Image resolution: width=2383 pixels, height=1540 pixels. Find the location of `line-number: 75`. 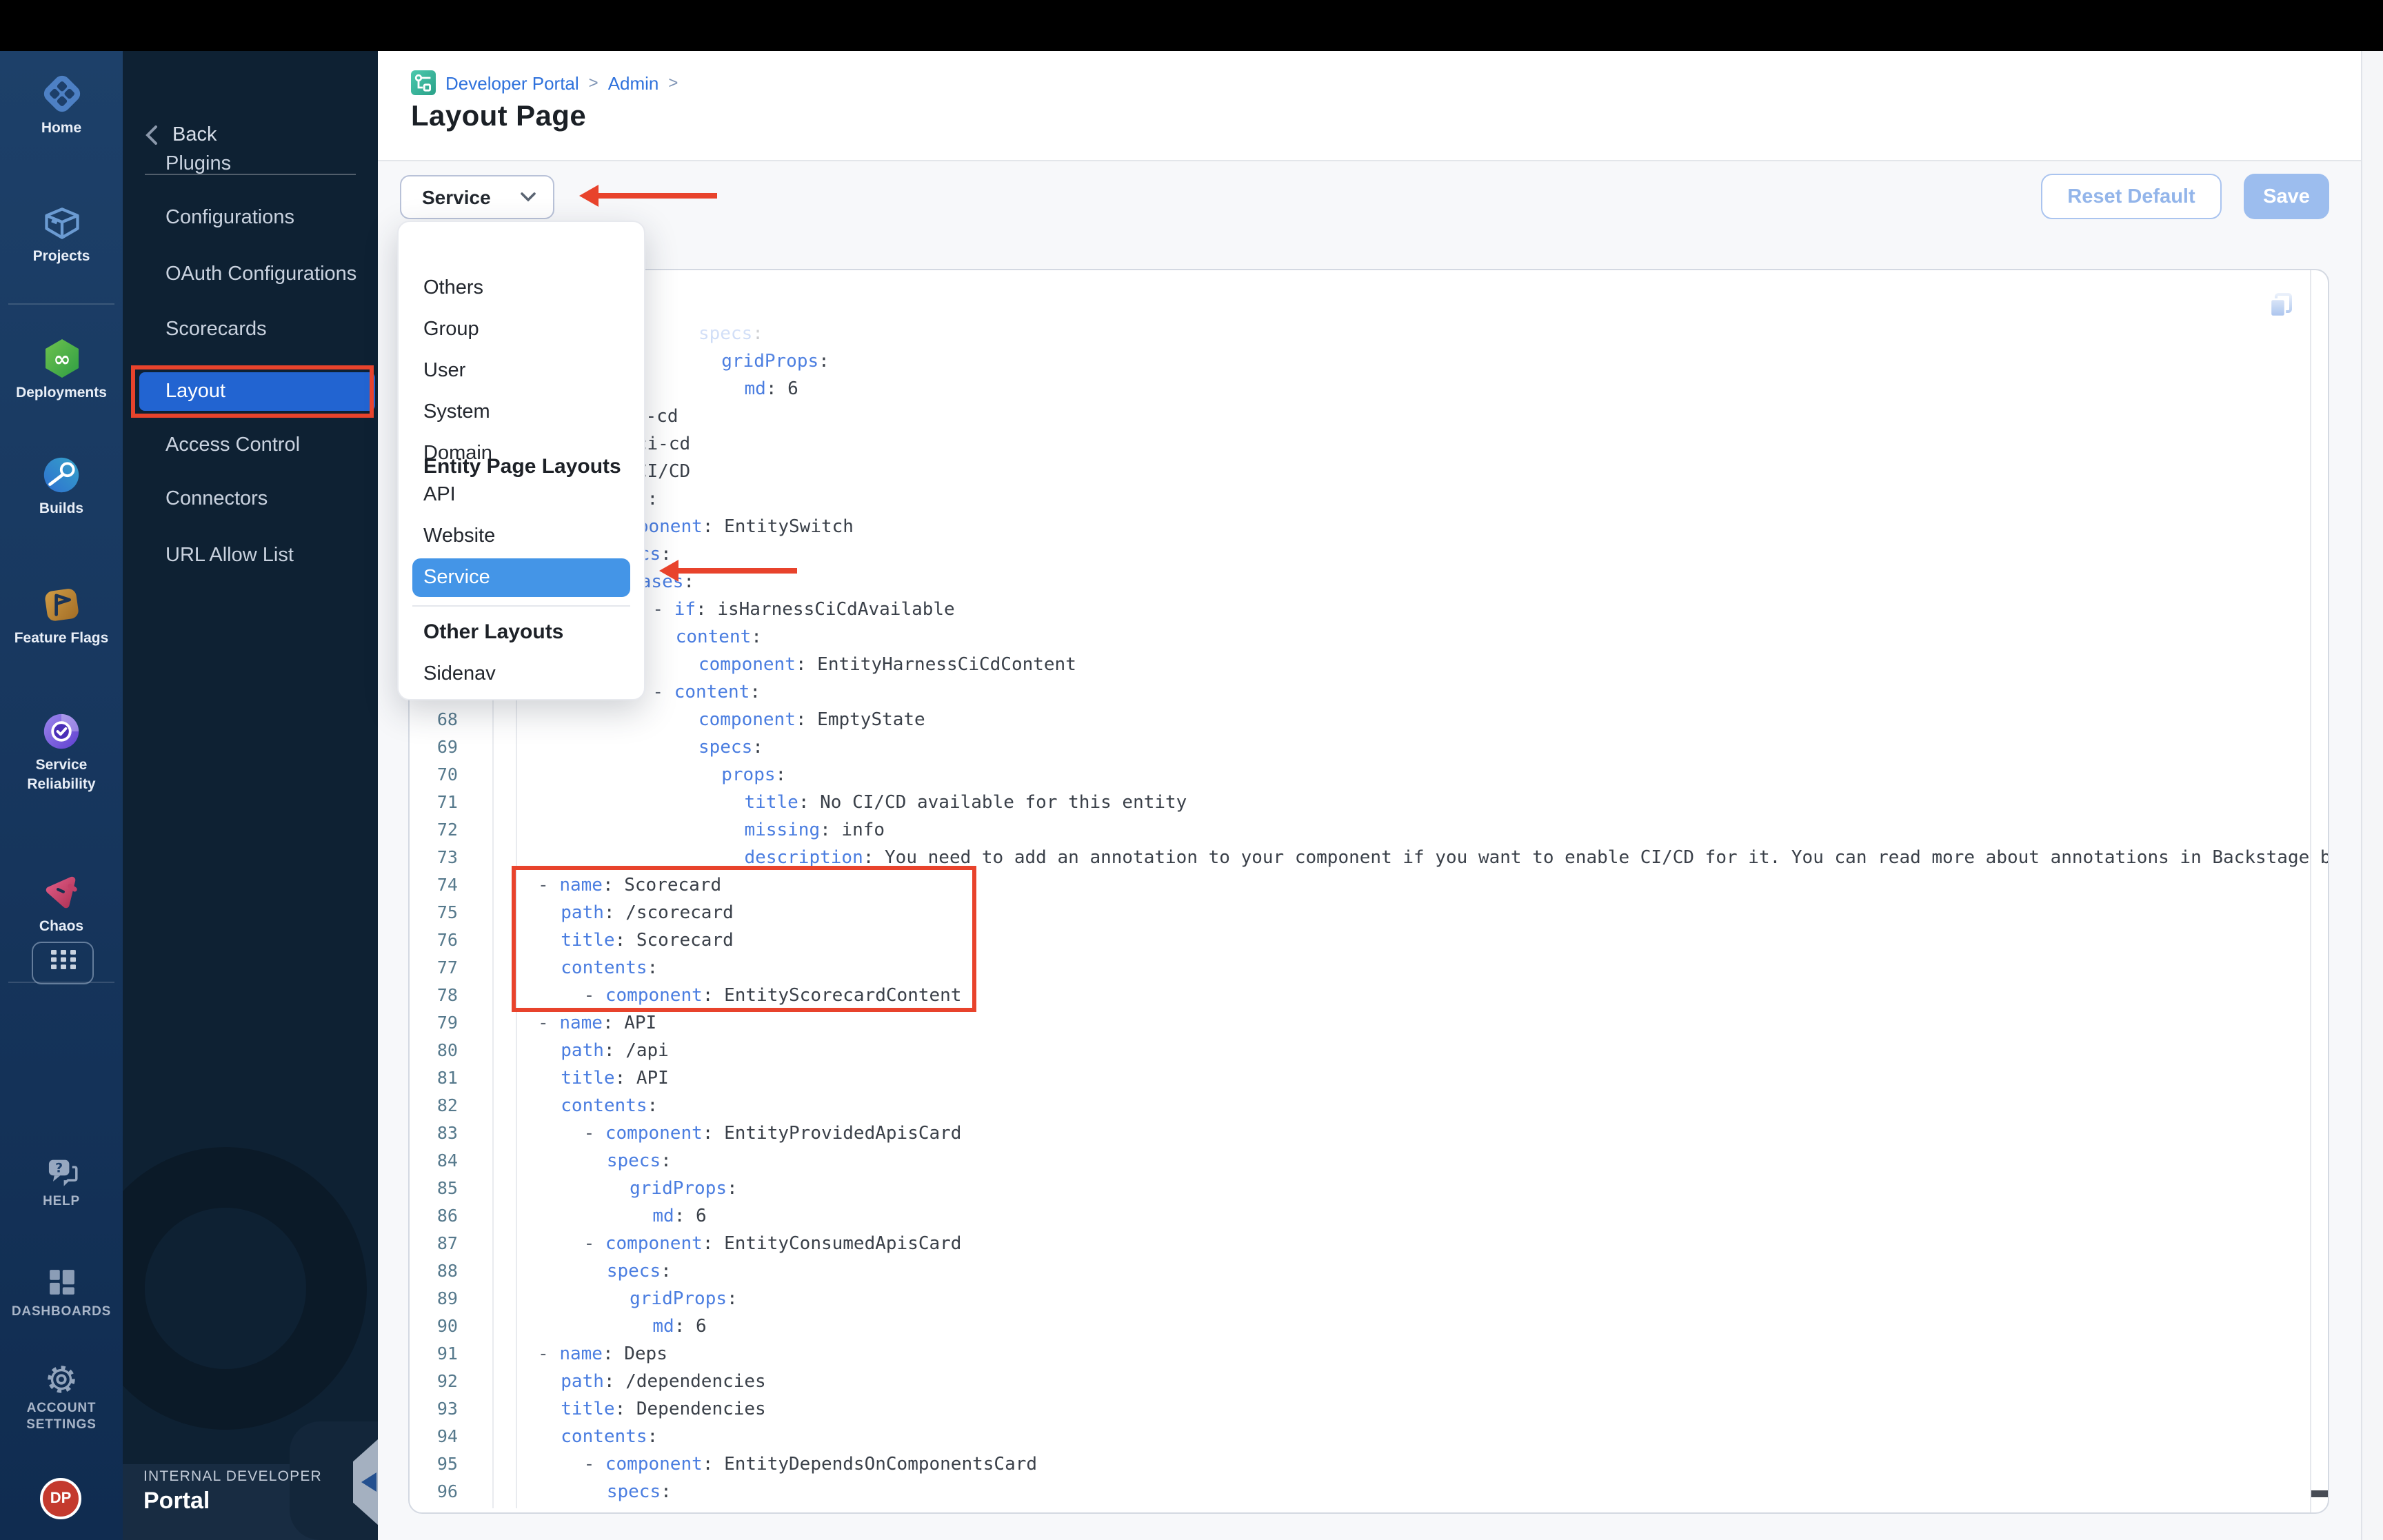

line-number: 75 is located at coordinates (447, 912).